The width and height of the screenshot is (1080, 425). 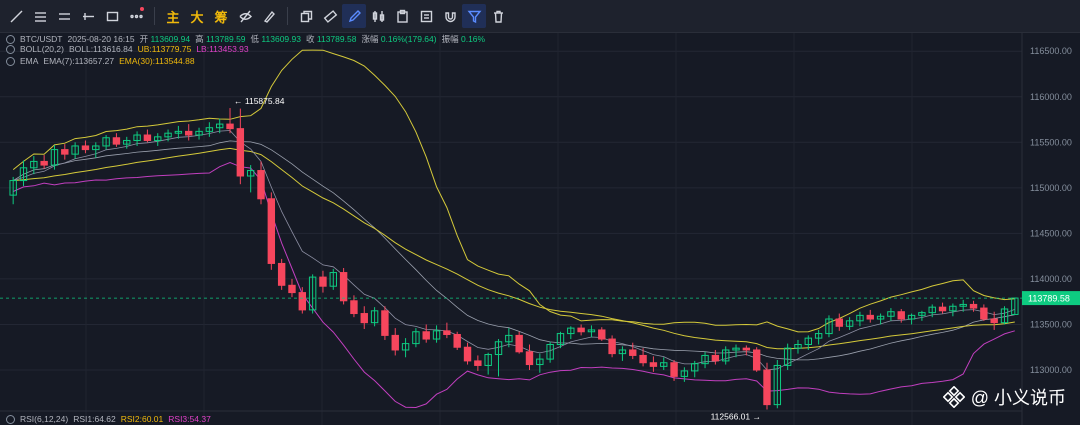 I want to click on rsi-settings-icon, so click(x=10, y=419).